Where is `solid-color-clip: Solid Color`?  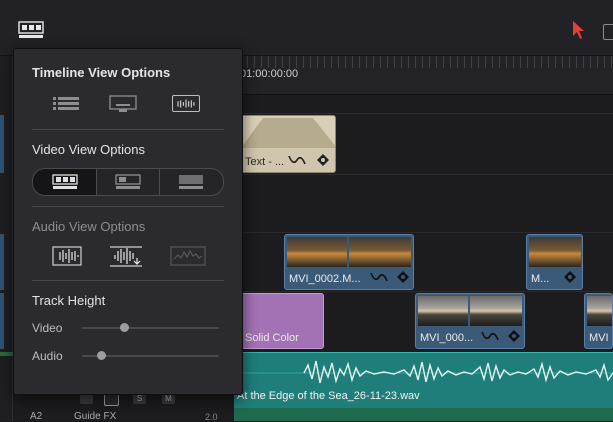
solid-color-clip: Solid Color is located at coordinates (282, 321).